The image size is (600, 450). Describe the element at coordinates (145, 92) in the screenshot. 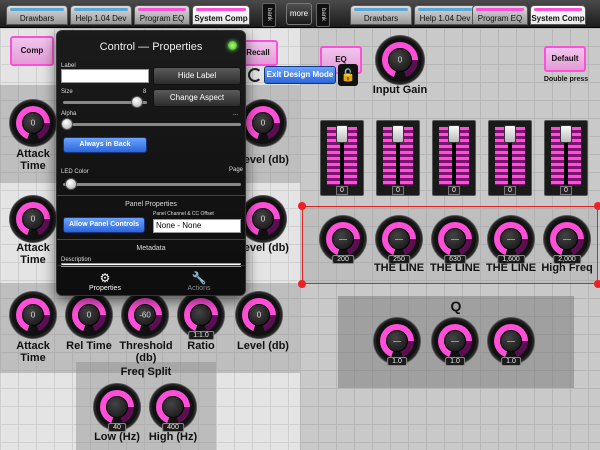

I see `size-value: 8` at that location.